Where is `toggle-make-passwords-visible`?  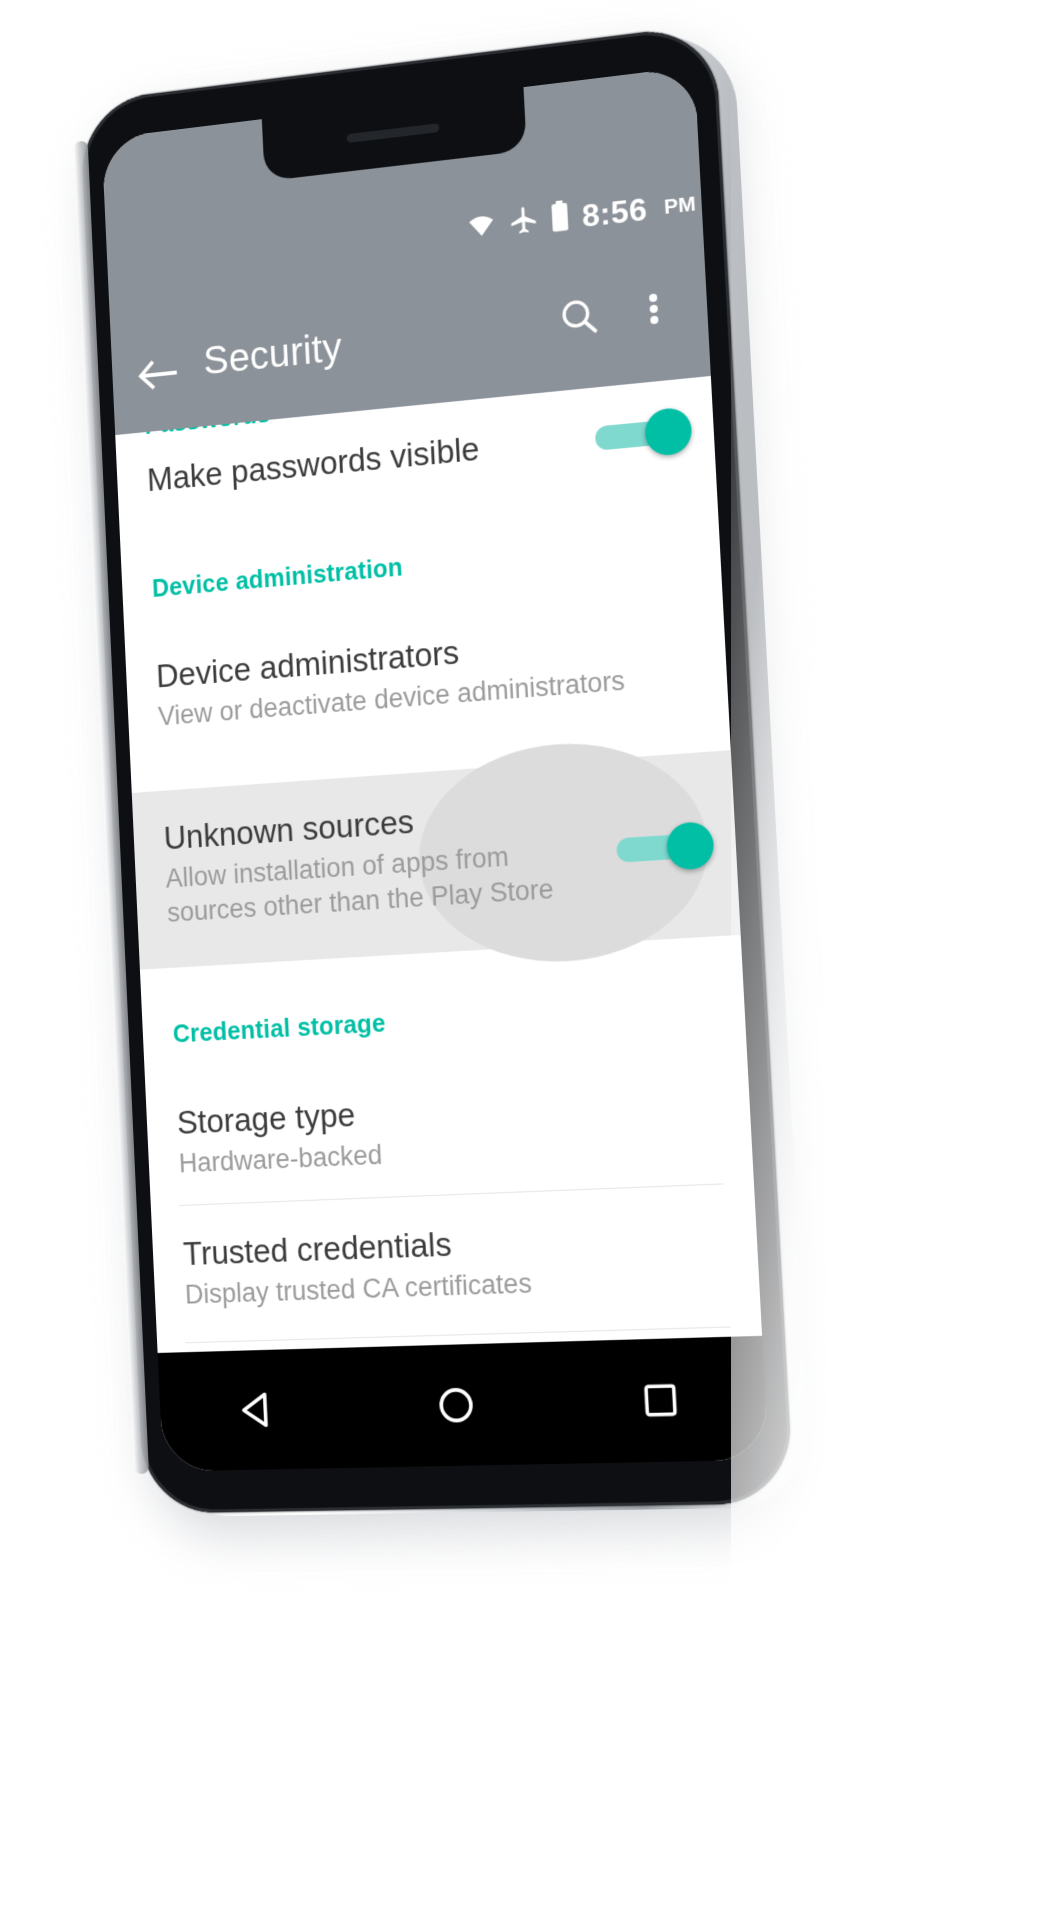
toggle-make-passwords-visible is located at coordinates (643, 432).